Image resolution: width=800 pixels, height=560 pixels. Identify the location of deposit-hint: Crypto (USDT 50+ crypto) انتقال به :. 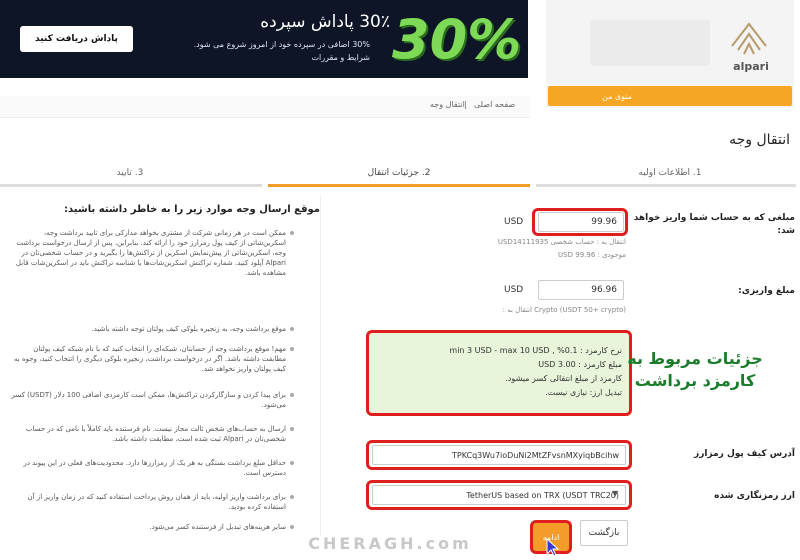
(564, 310).